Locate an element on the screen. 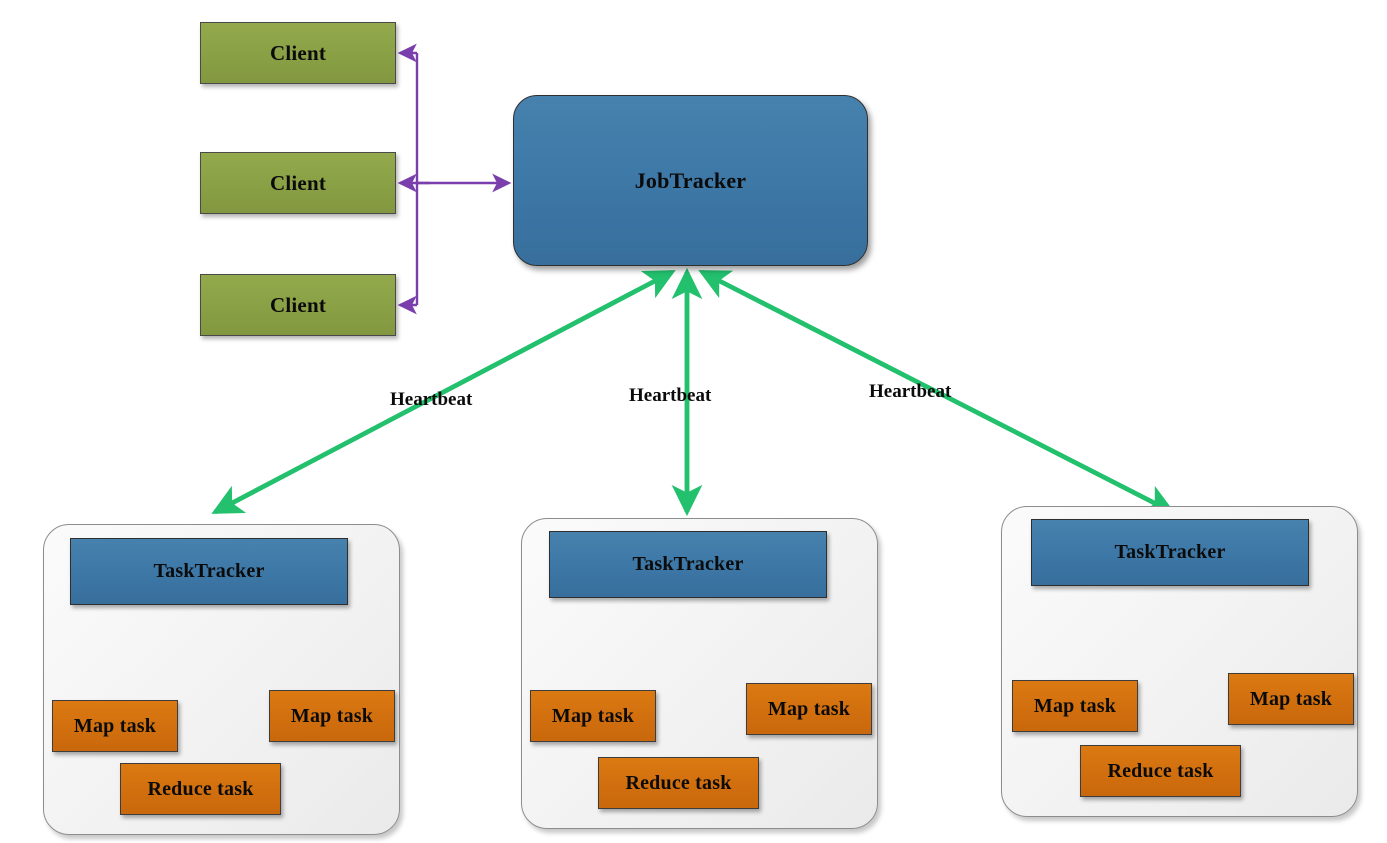 Image resolution: width=1387 pixels, height=843 pixels. cluster-3-tasktracker: TaskTracker is located at coordinates (1170, 552).